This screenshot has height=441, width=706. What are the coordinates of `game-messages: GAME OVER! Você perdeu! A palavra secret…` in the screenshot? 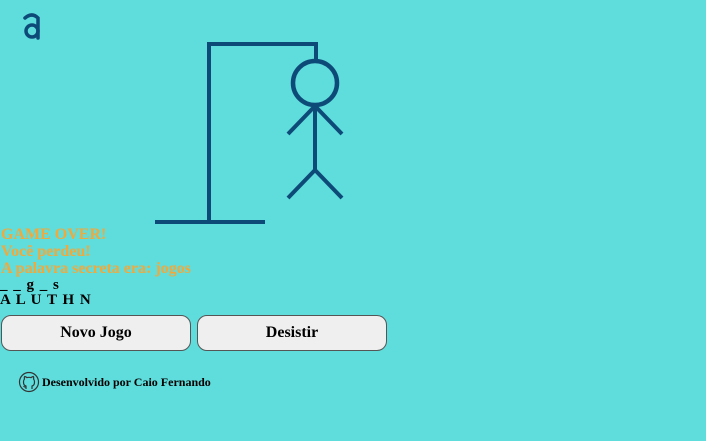 It's located at (96, 251).